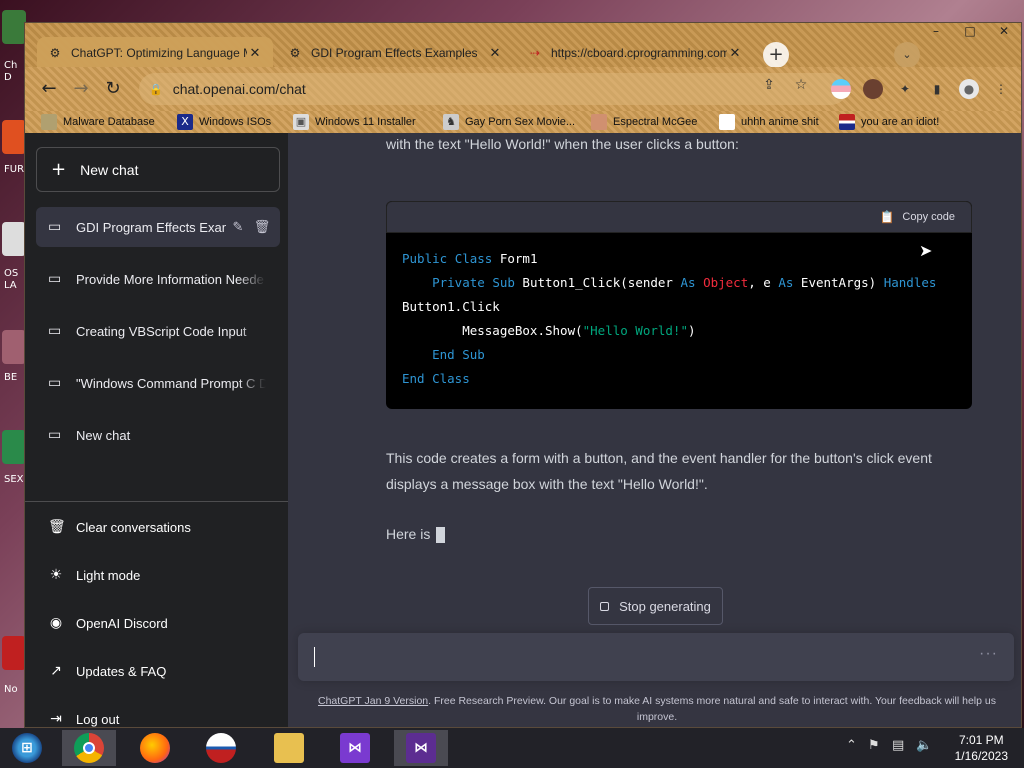 Image resolution: width=1024 pixels, height=768 pixels. I want to click on response-partial-text: Here is, so click(681, 534).